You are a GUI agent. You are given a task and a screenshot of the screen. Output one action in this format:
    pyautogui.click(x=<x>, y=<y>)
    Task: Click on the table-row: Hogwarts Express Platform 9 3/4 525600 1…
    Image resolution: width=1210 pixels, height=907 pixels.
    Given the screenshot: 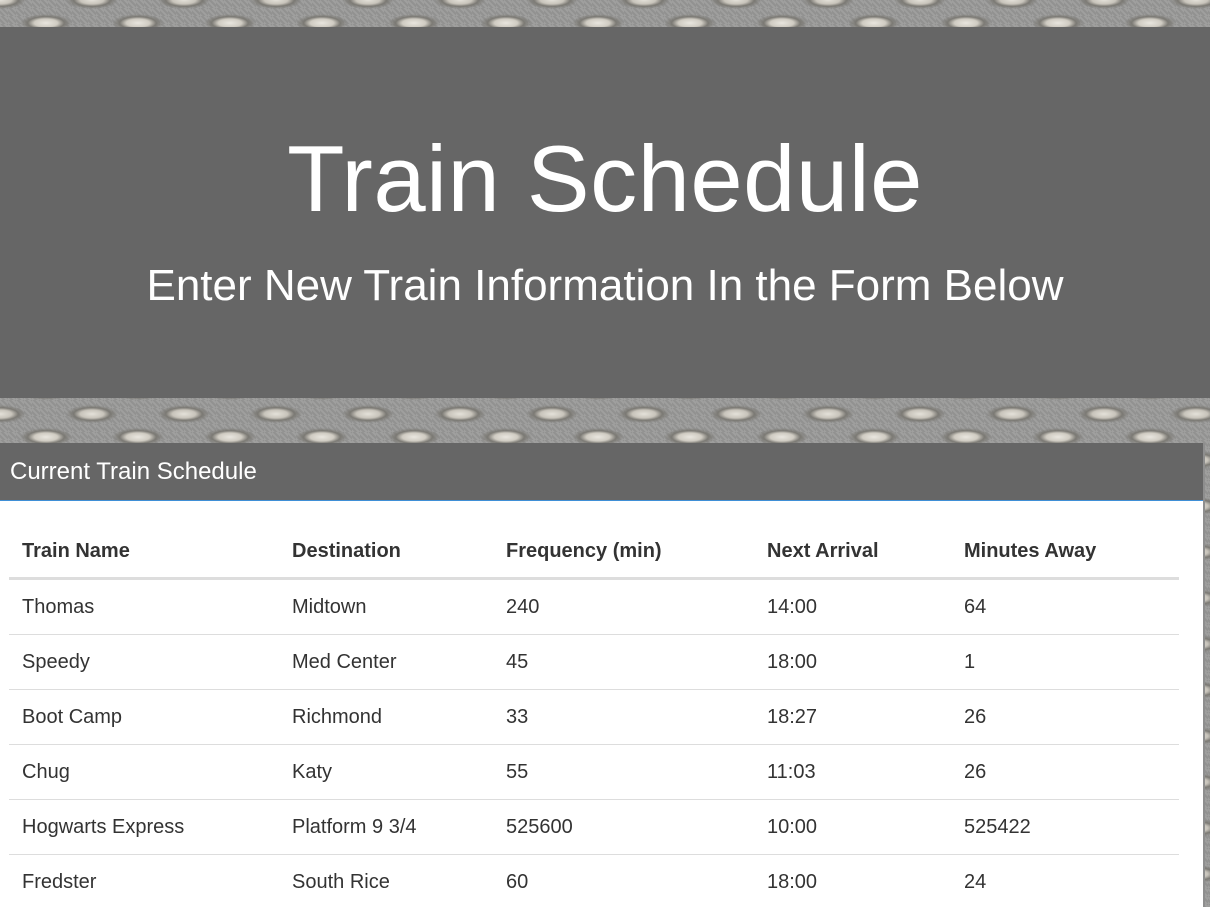 What is the action you would take?
    pyautogui.click(x=594, y=827)
    